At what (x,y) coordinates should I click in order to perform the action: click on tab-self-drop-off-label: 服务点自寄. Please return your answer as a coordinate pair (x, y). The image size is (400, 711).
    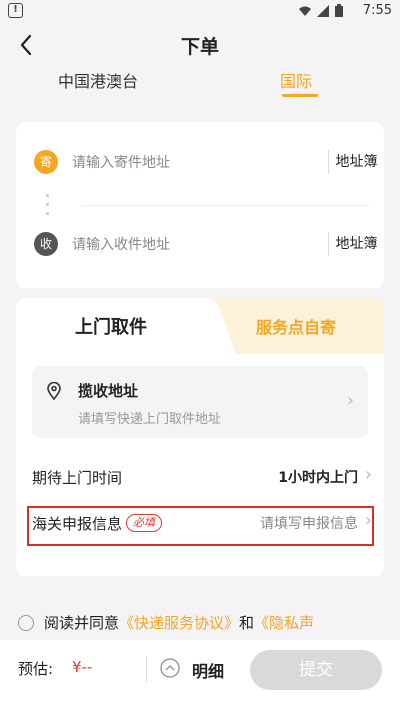
    Looking at the image, I should click on (295, 327).